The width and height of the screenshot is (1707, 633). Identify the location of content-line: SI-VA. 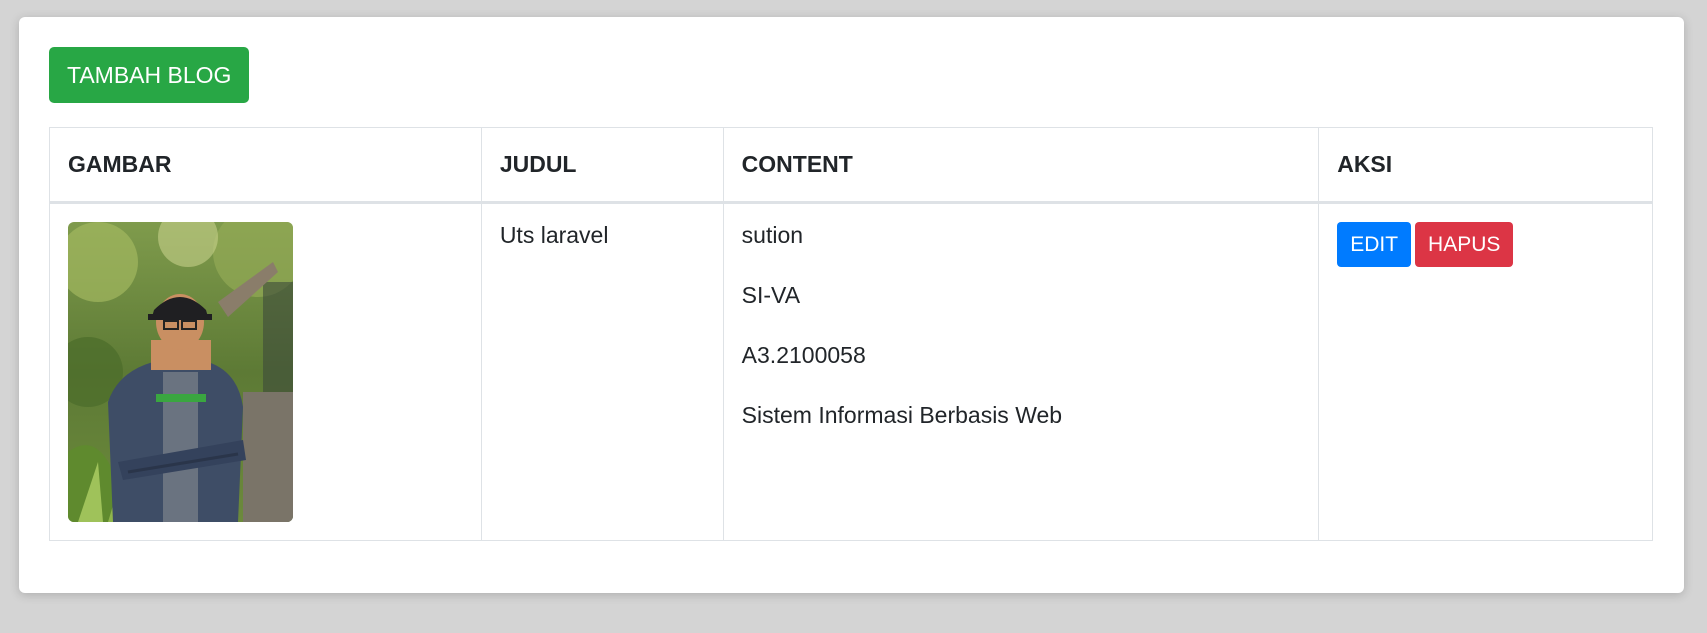
(771, 295).